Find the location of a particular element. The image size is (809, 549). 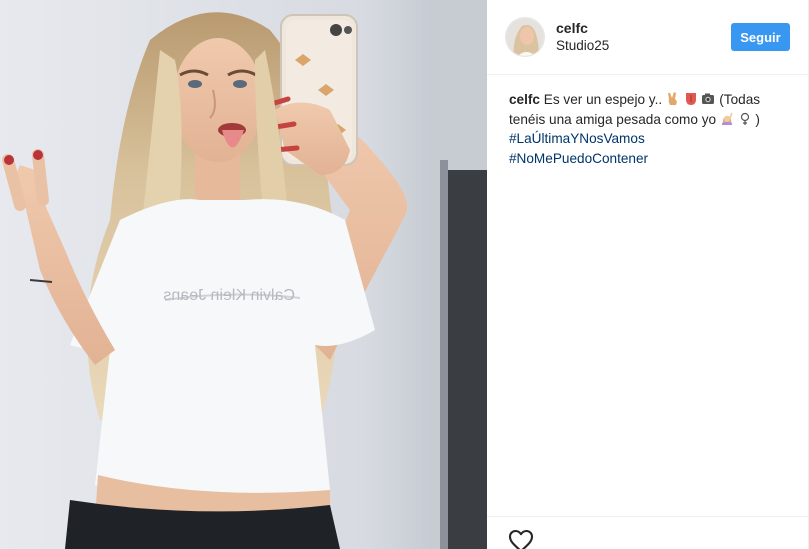

hashtag-nomepuedocontener: #NoMePuedoContener is located at coordinates (578, 159).